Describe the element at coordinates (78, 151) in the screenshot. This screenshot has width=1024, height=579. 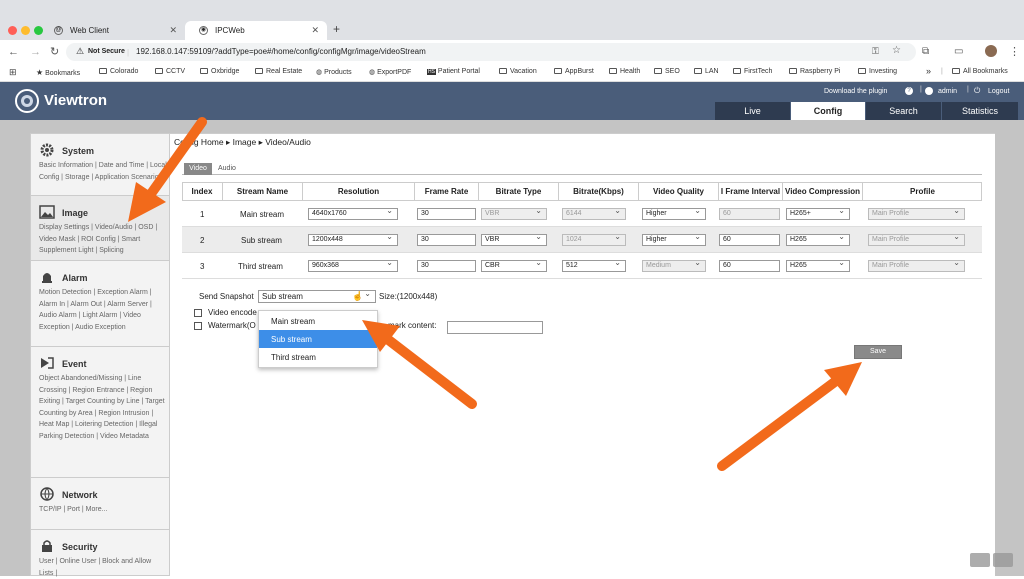
I see `sidebar-title-system: System` at that location.